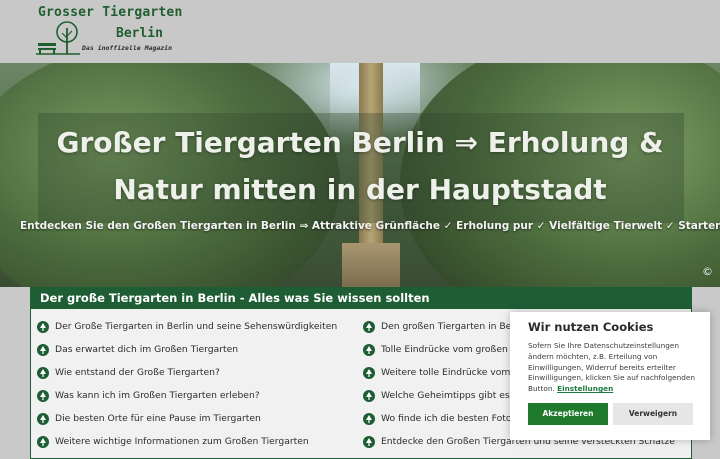 The width and height of the screenshot is (720, 459). What do you see at coordinates (591, 327) in the screenshot?
I see `cookie-dialog-title: Wir nutzen Cookies` at bounding box center [591, 327].